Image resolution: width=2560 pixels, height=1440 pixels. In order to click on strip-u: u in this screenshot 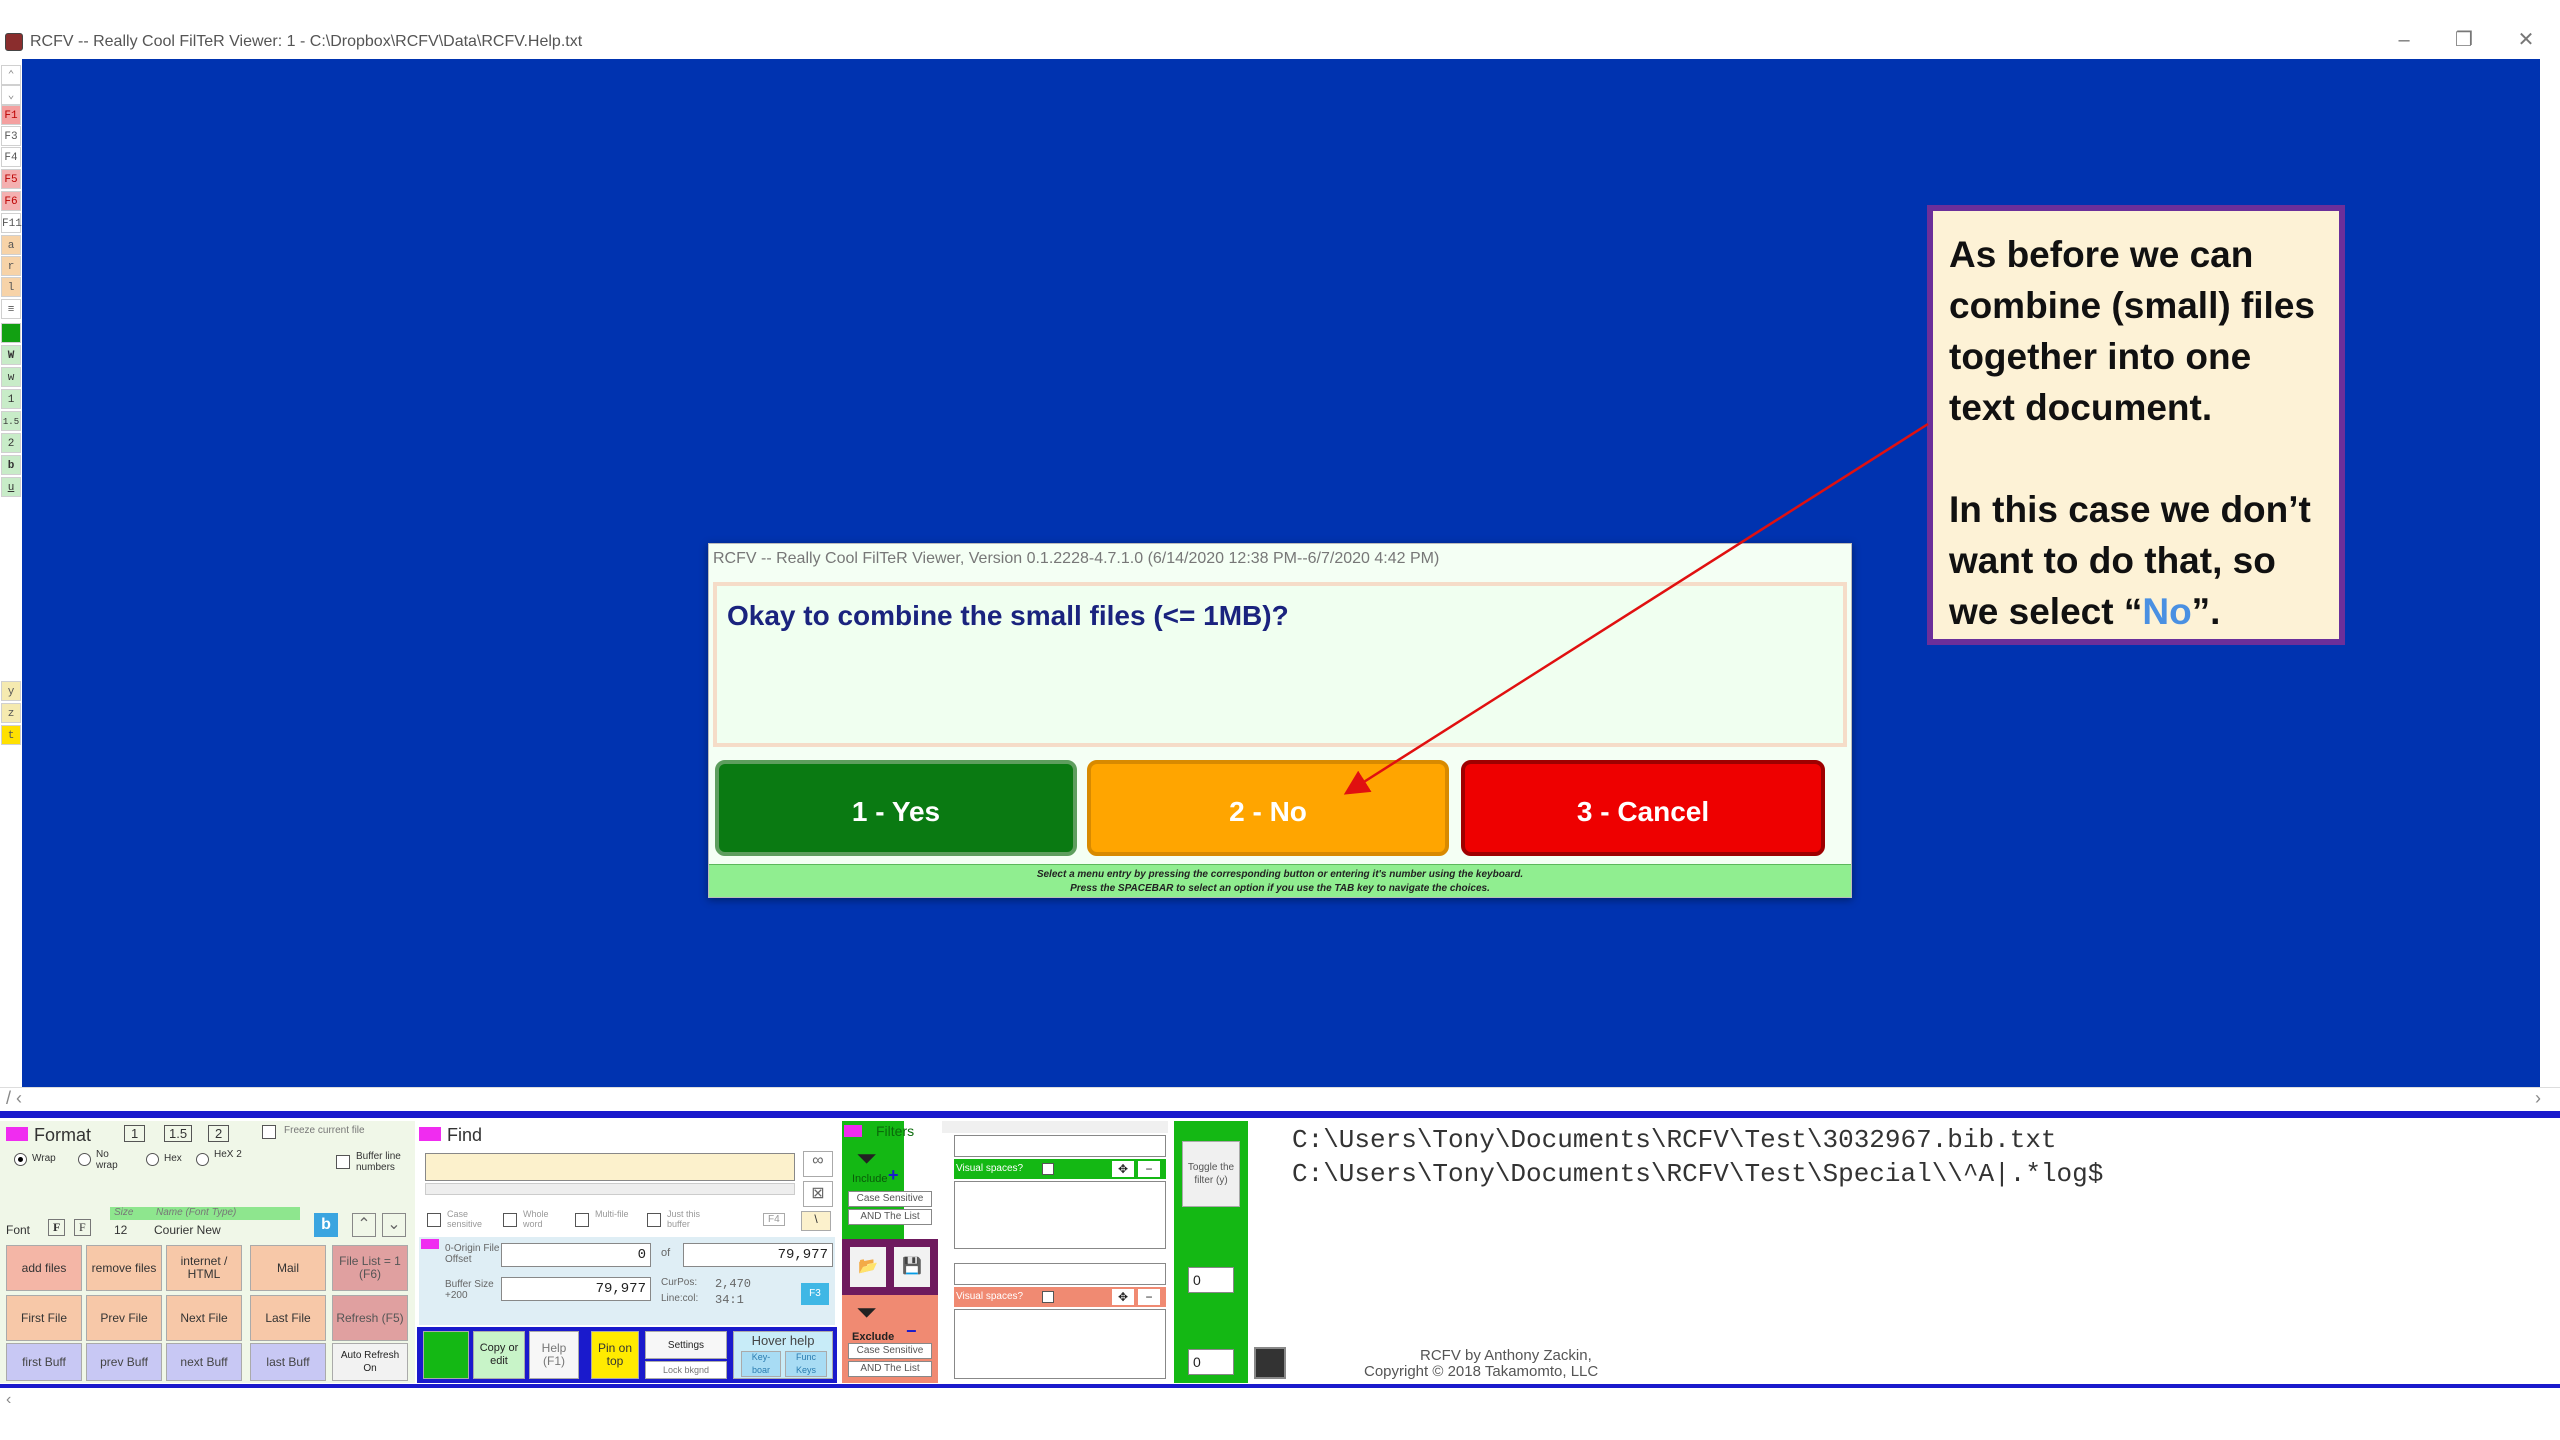, I will do `click(11, 487)`.